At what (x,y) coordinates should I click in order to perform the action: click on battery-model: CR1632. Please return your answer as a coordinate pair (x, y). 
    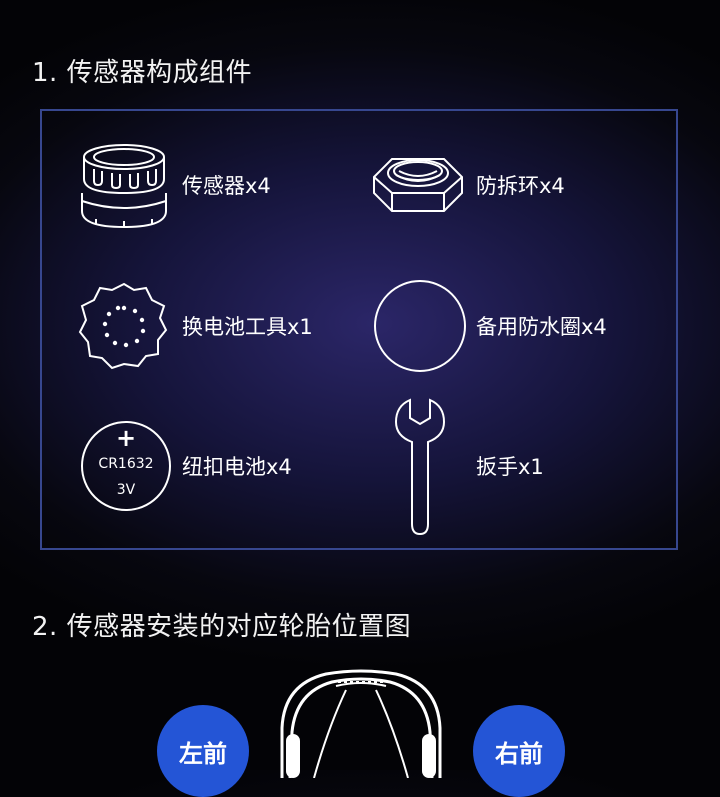
    Looking at the image, I should click on (126, 464).